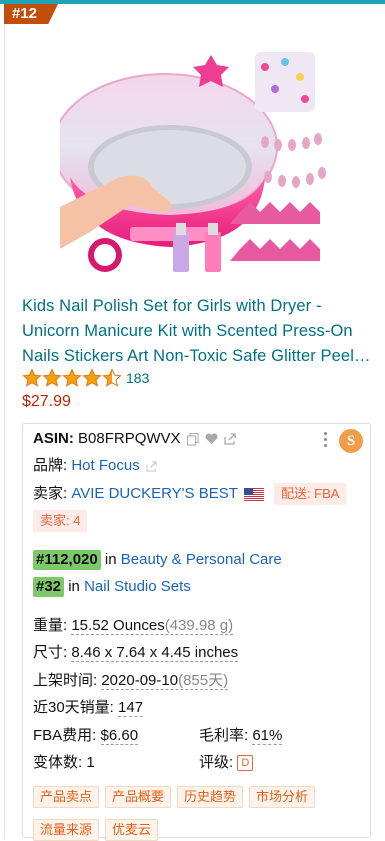 The width and height of the screenshot is (385, 841). What do you see at coordinates (131, 708) in the screenshot?
I see `sales-value: 147` at bounding box center [131, 708].